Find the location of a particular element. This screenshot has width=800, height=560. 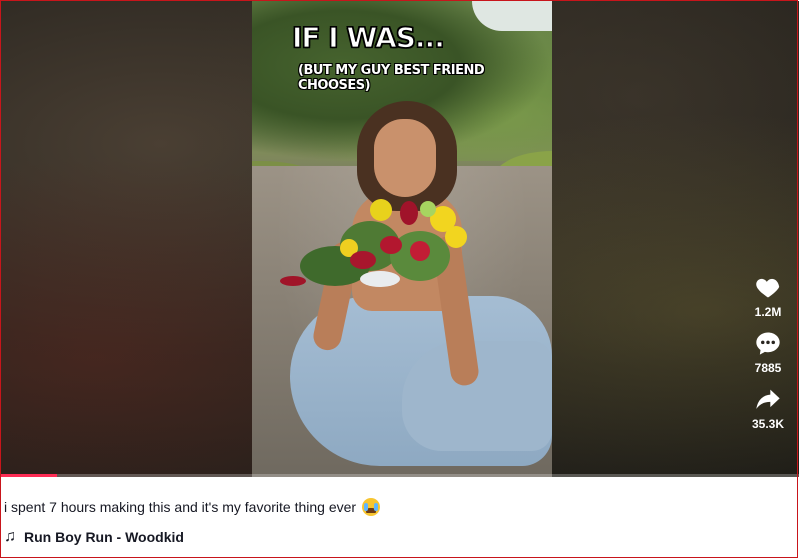

action-rail: 1.2M 7885 35.3K is located at coordinates (768, 357).